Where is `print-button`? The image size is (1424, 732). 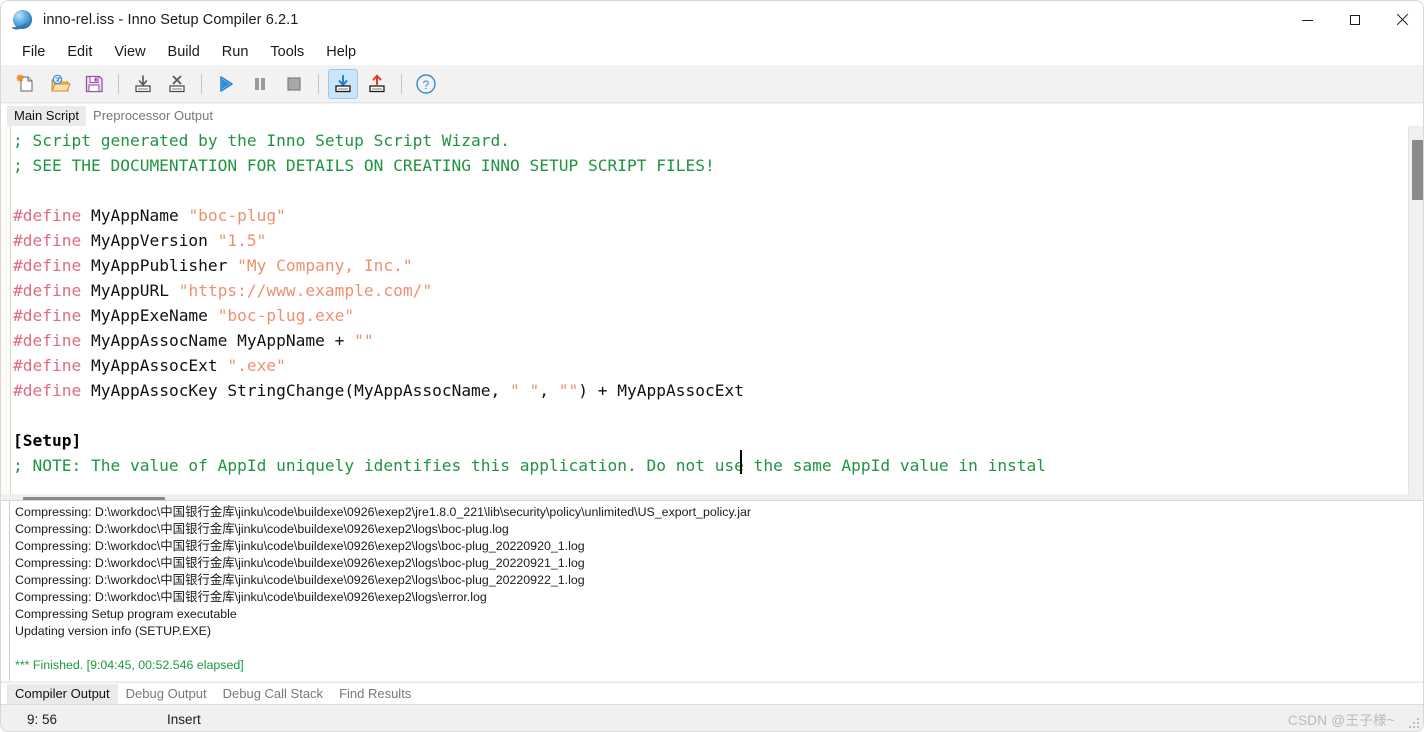 print-button is located at coordinates (143, 84).